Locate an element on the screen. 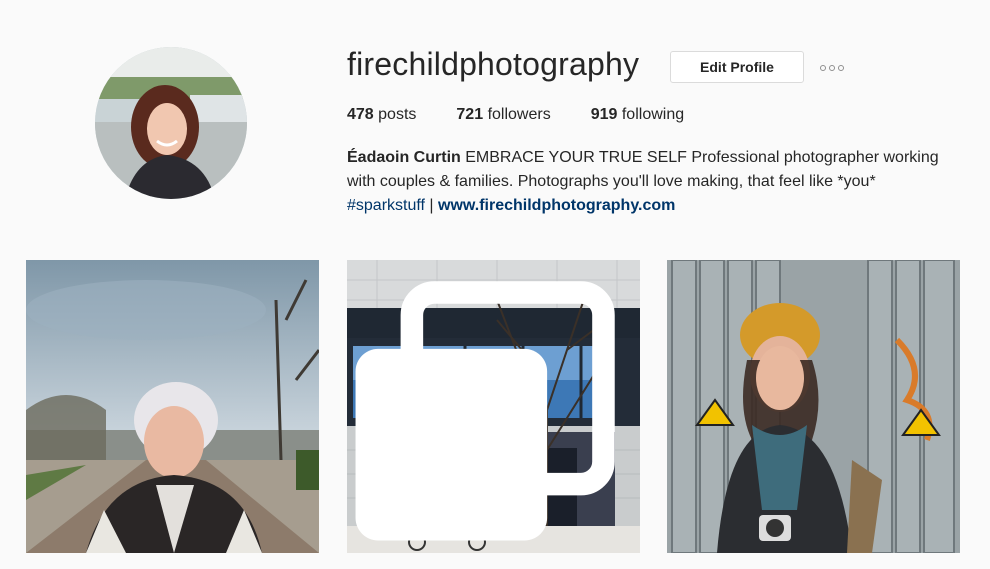 Image resolution: width=990 pixels, height=569 pixels. followers-stat: 721 followers is located at coordinates (503, 115).